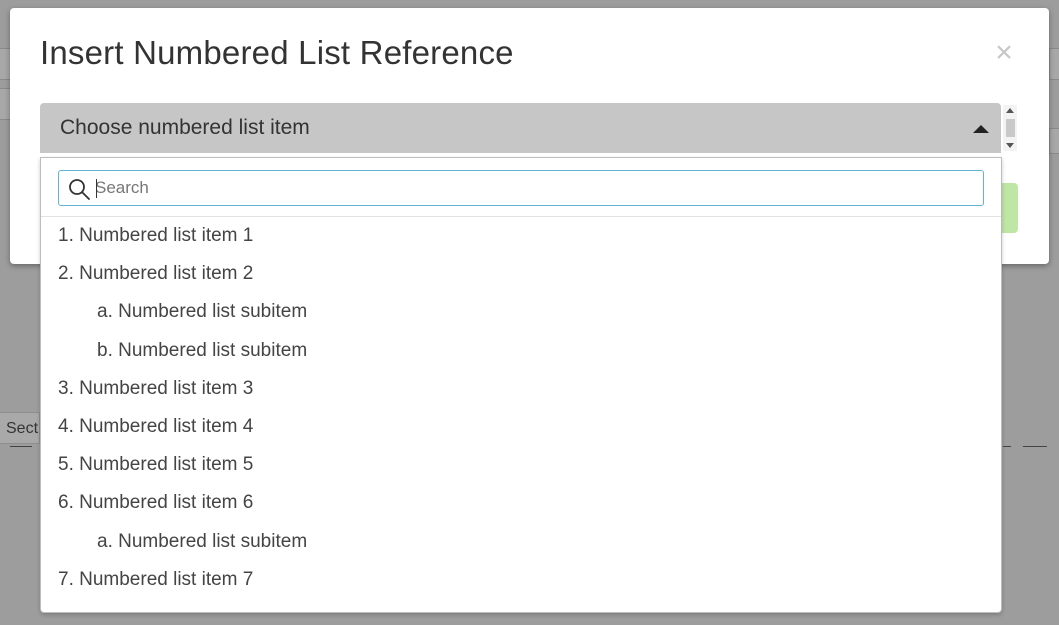 The width and height of the screenshot is (1059, 625). What do you see at coordinates (521, 465) in the screenshot?
I see `list-item-option: 5. Numbered list item 5` at bounding box center [521, 465].